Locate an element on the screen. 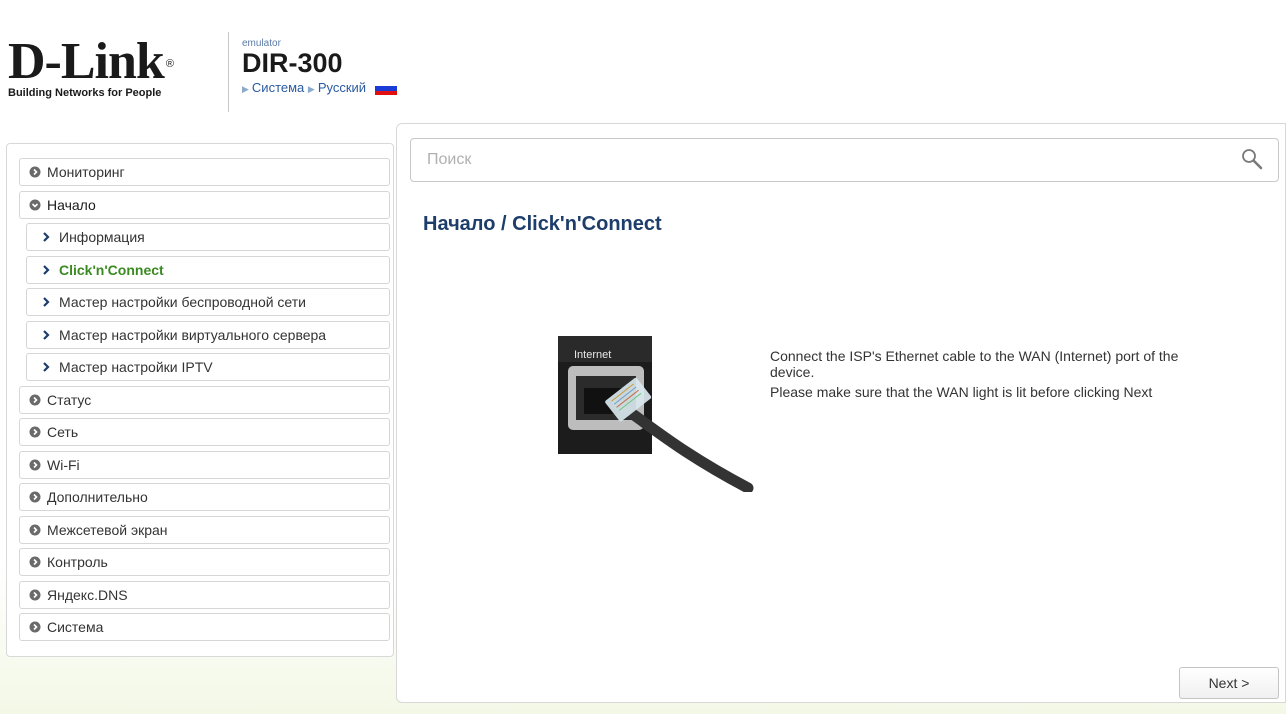 The width and height of the screenshot is (1286, 714). chevron-down-circle-icon is located at coordinates (35, 205).